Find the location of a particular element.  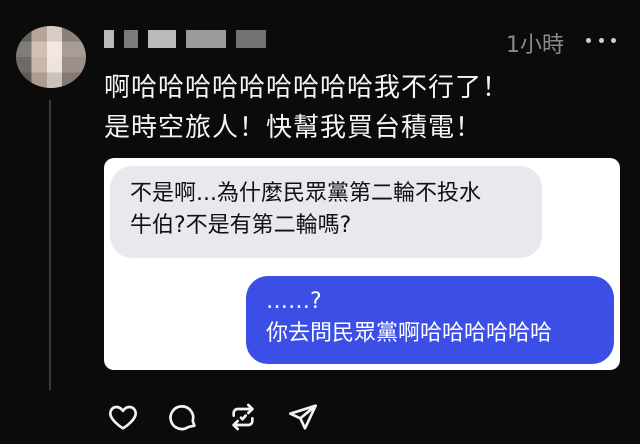

post-actions is located at coordinates (213, 417).